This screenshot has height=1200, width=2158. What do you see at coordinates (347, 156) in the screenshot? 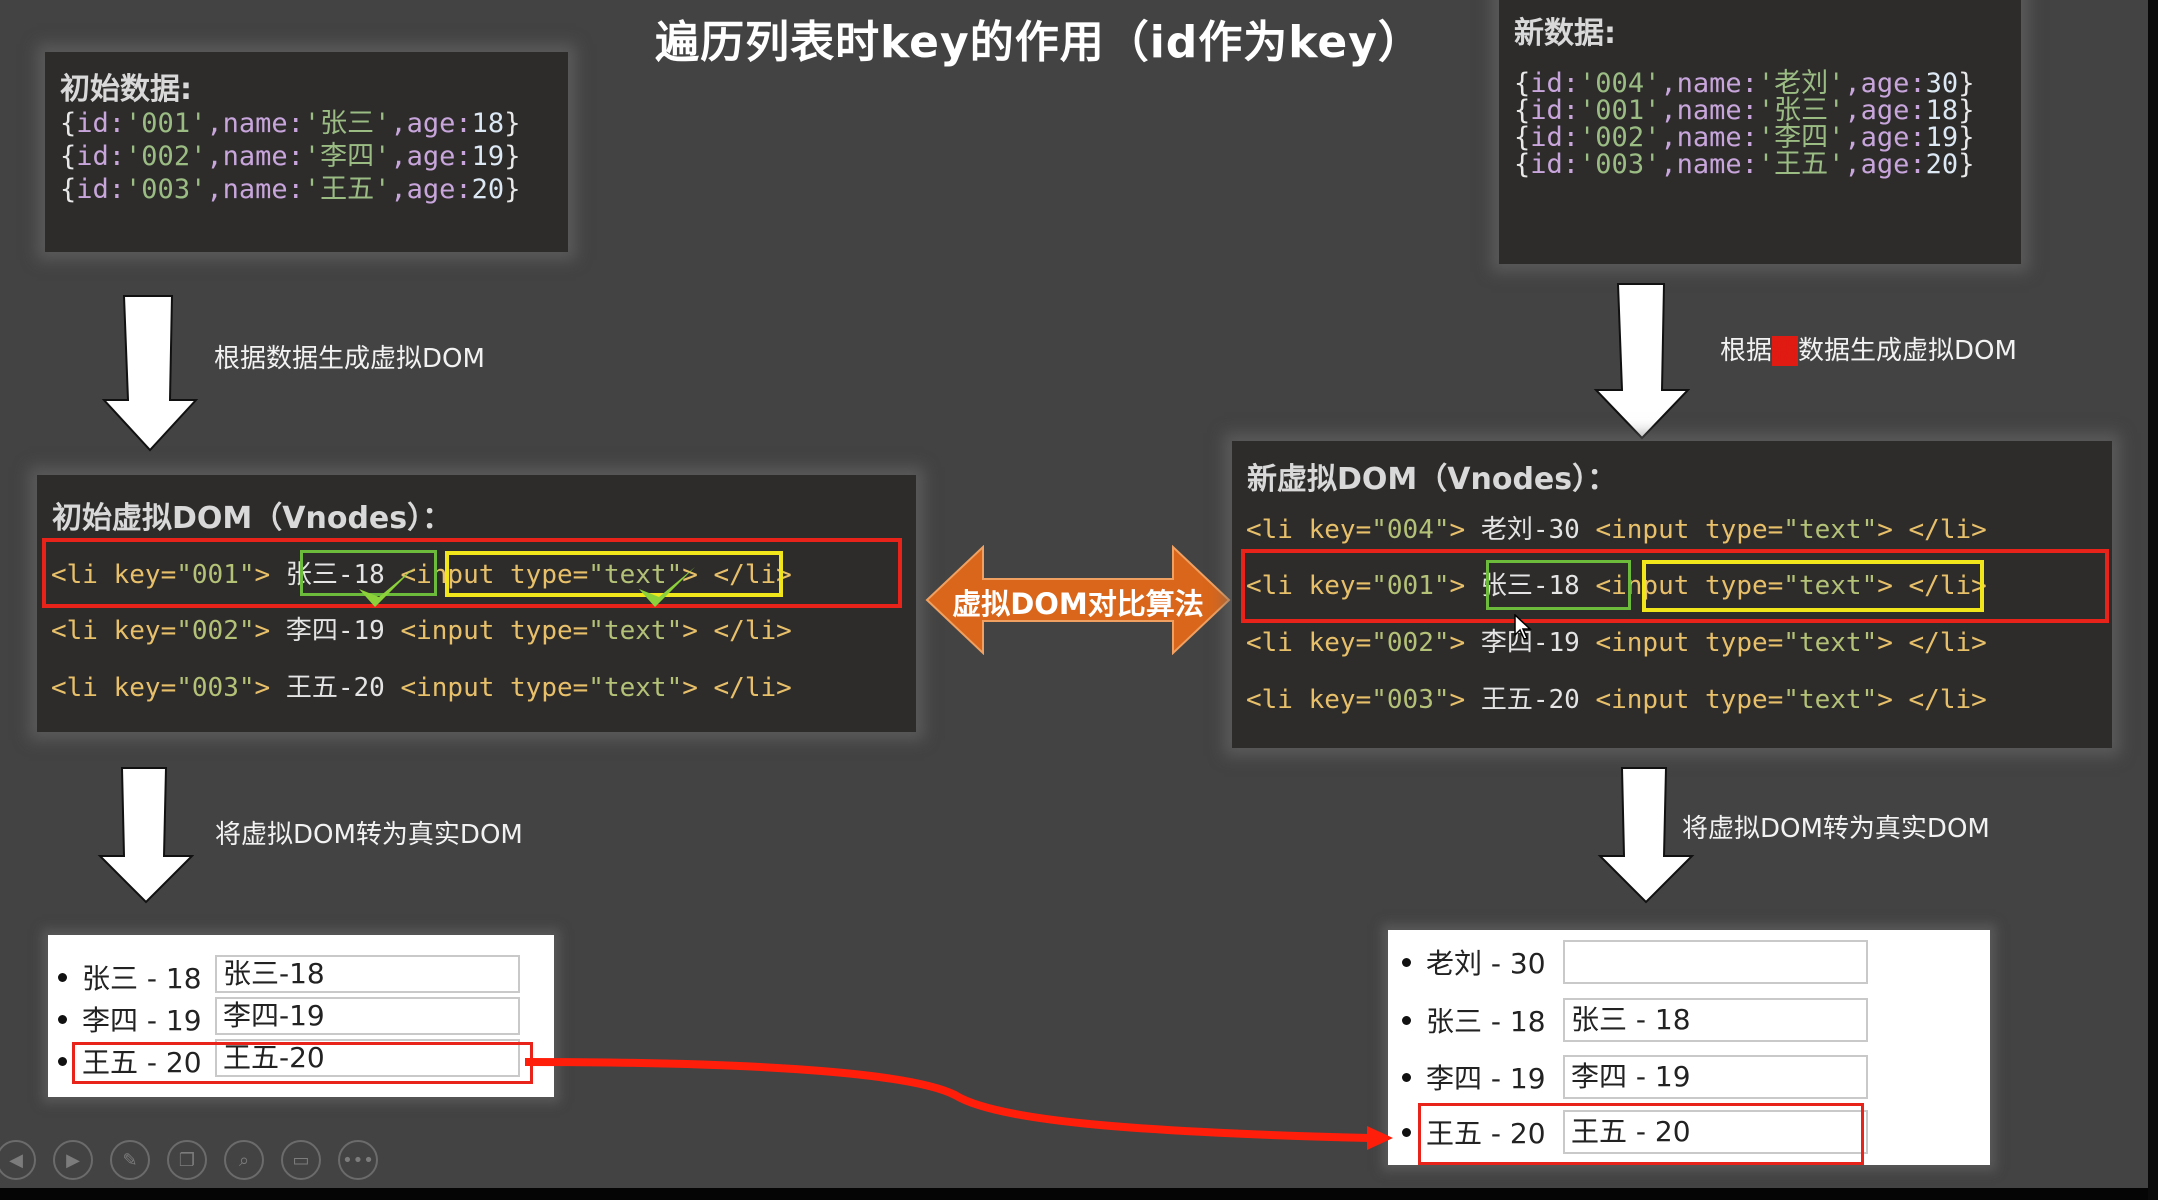
I see `name-value: '李四'` at bounding box center [347, 156].